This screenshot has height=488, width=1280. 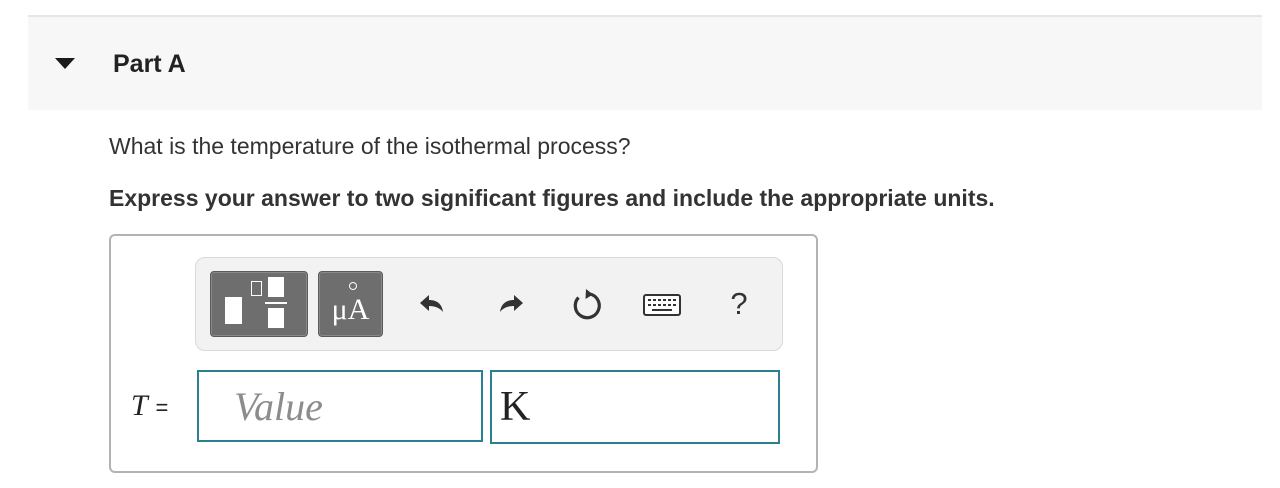 I want to click on reset-icon, so click(x=587, y=304).